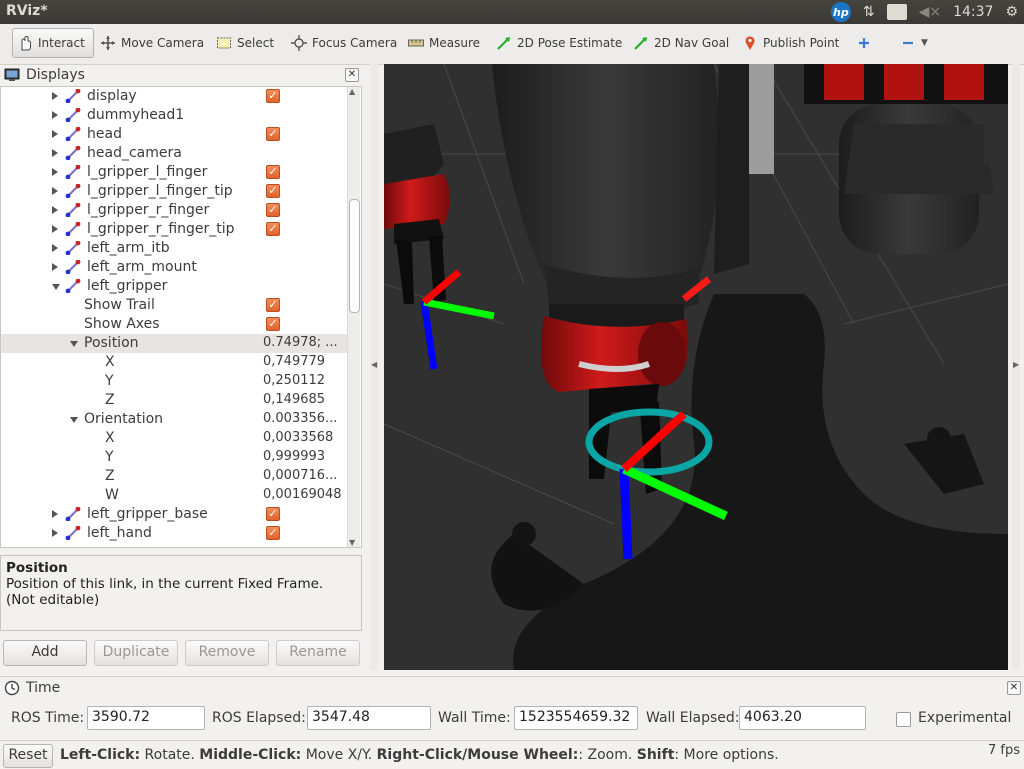  What do you see at coordinates (802, 718) in the screenshot?
I see `wall-elapsed-field: 4063.20` at bounding box center [802, 718].